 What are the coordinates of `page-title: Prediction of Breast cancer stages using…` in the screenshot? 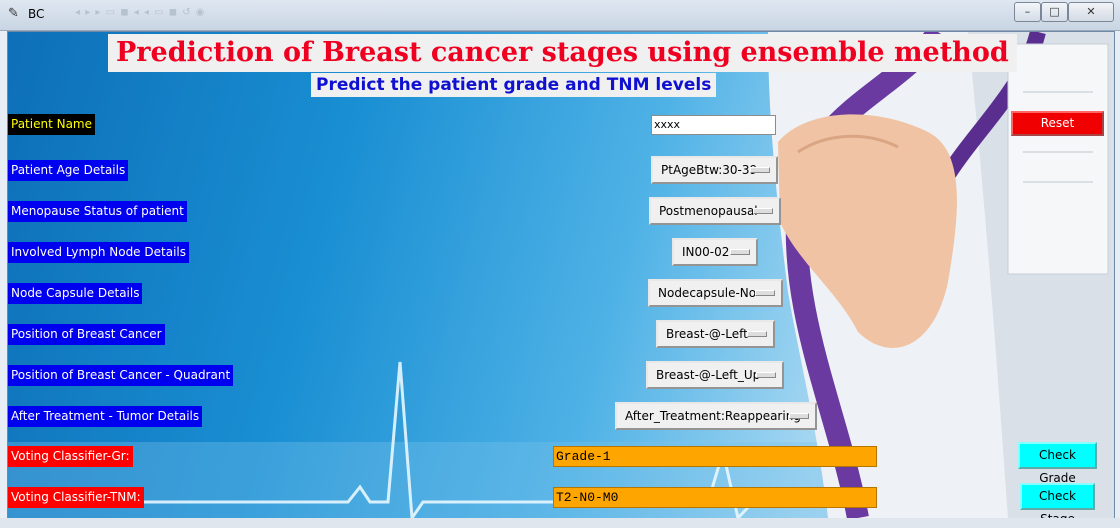 It's located at (562, 53).